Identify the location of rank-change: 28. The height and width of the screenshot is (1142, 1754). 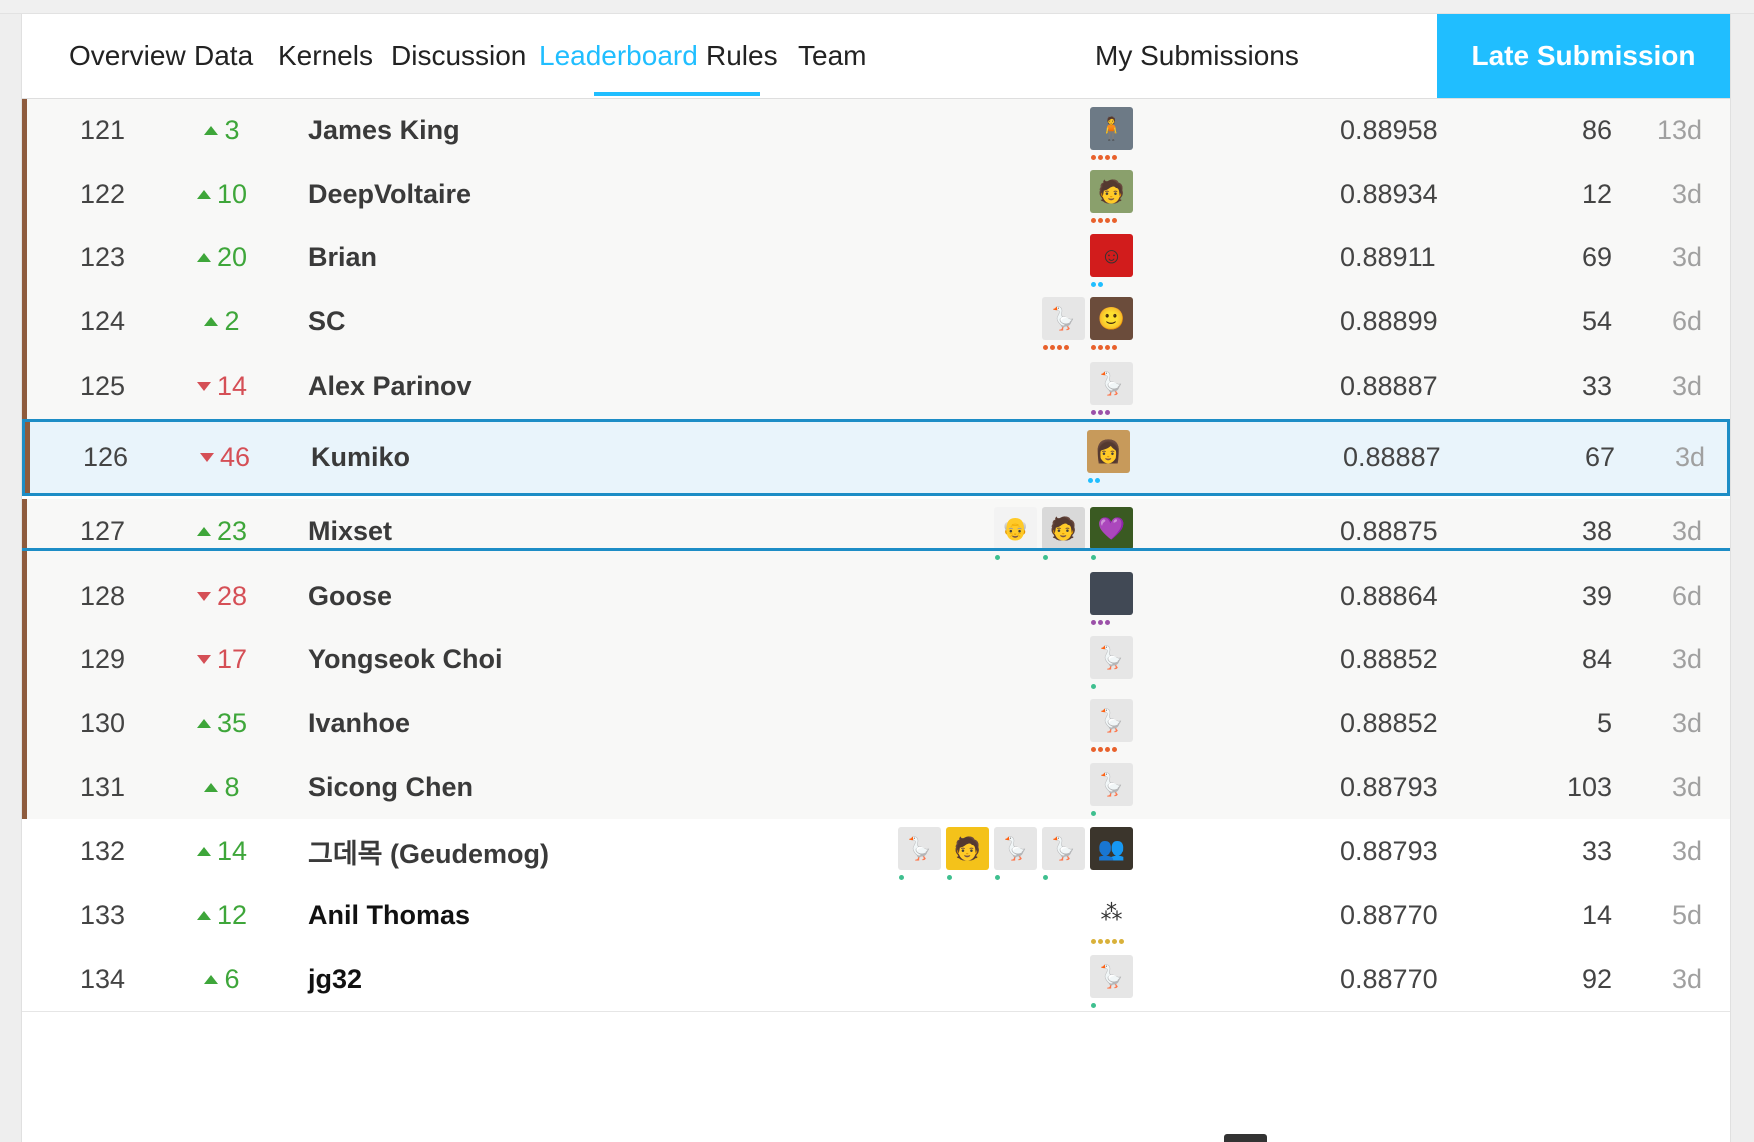
(222, 596).